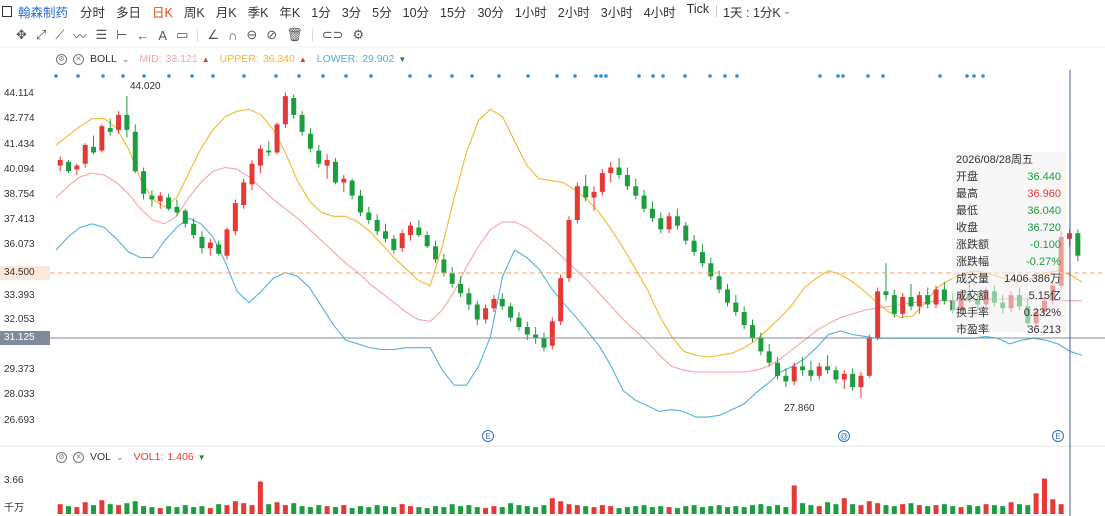 The image size is (1105, 516). Describe the element at coordinates (100, 457) in the screenshot. I see `vol-name: VOL` at that location.